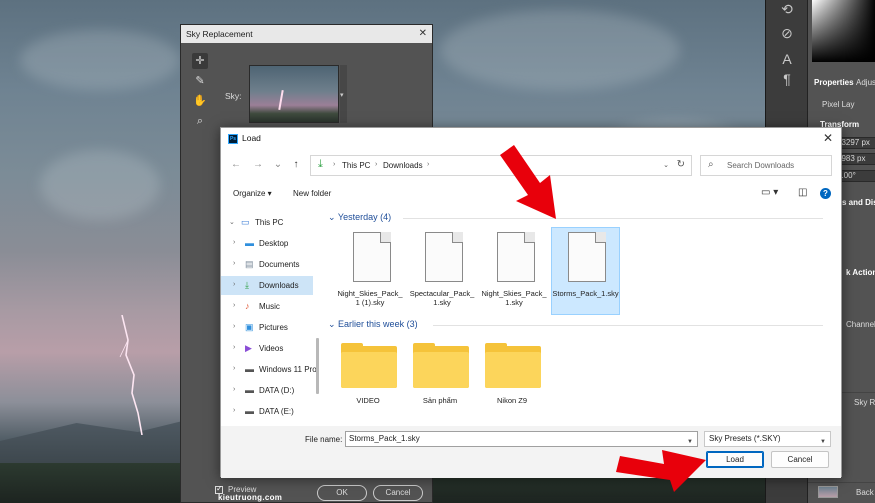 This screenshot has width=875, height=503. What do you see at coordinates (317, 366) in the screenshot?
I see `nav-scrollbar` at bounding box center [317, 366].